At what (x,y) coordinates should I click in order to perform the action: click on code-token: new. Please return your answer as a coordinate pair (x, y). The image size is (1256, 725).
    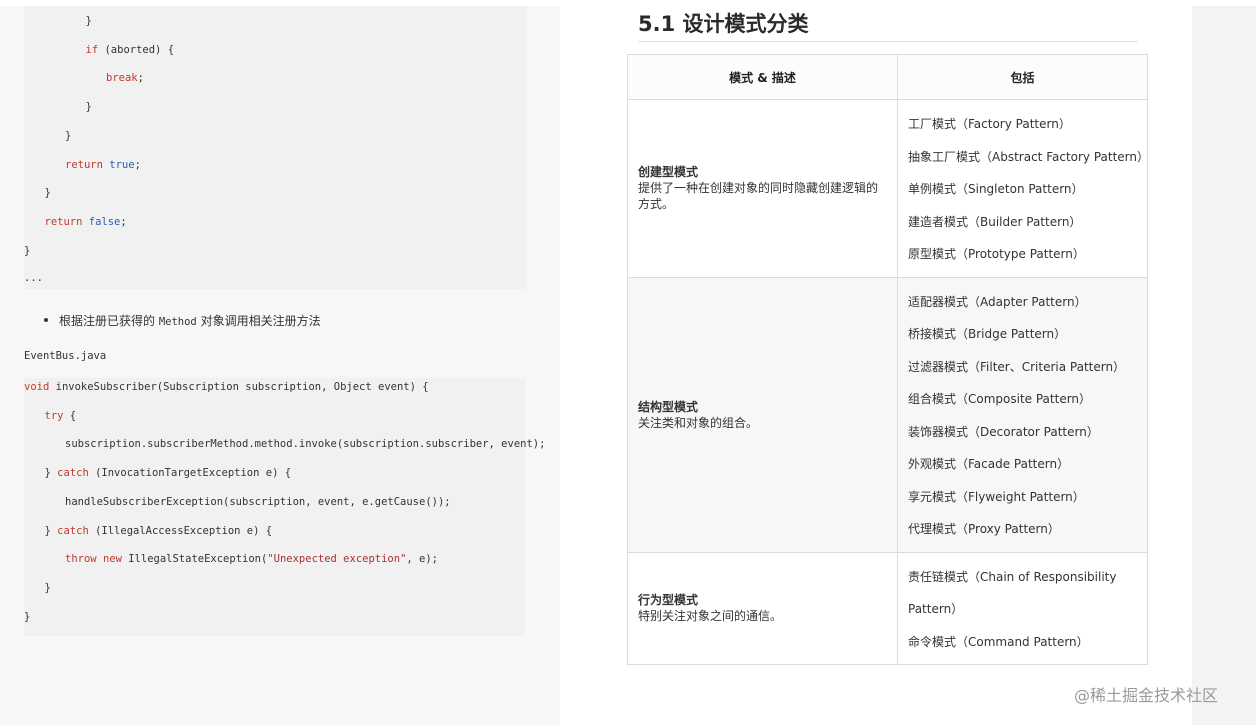
    Looking at the image, I should click on (112, 559).